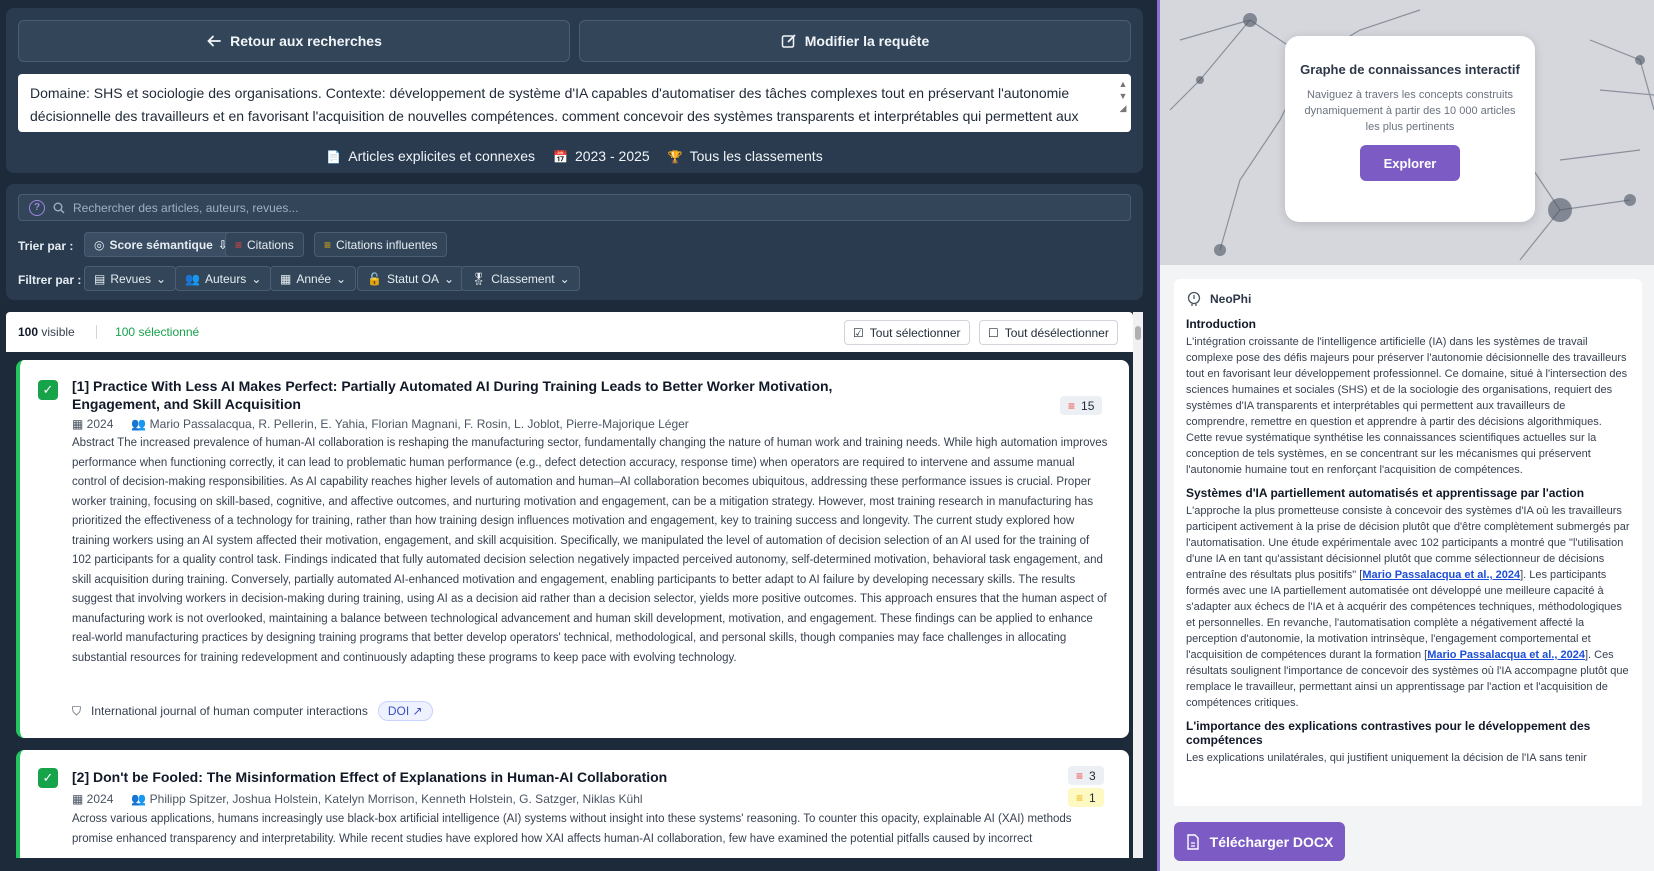 The image size is (1654, 871). I want to click on scope-label: Articles explicites et connexes, so click(441, 156).